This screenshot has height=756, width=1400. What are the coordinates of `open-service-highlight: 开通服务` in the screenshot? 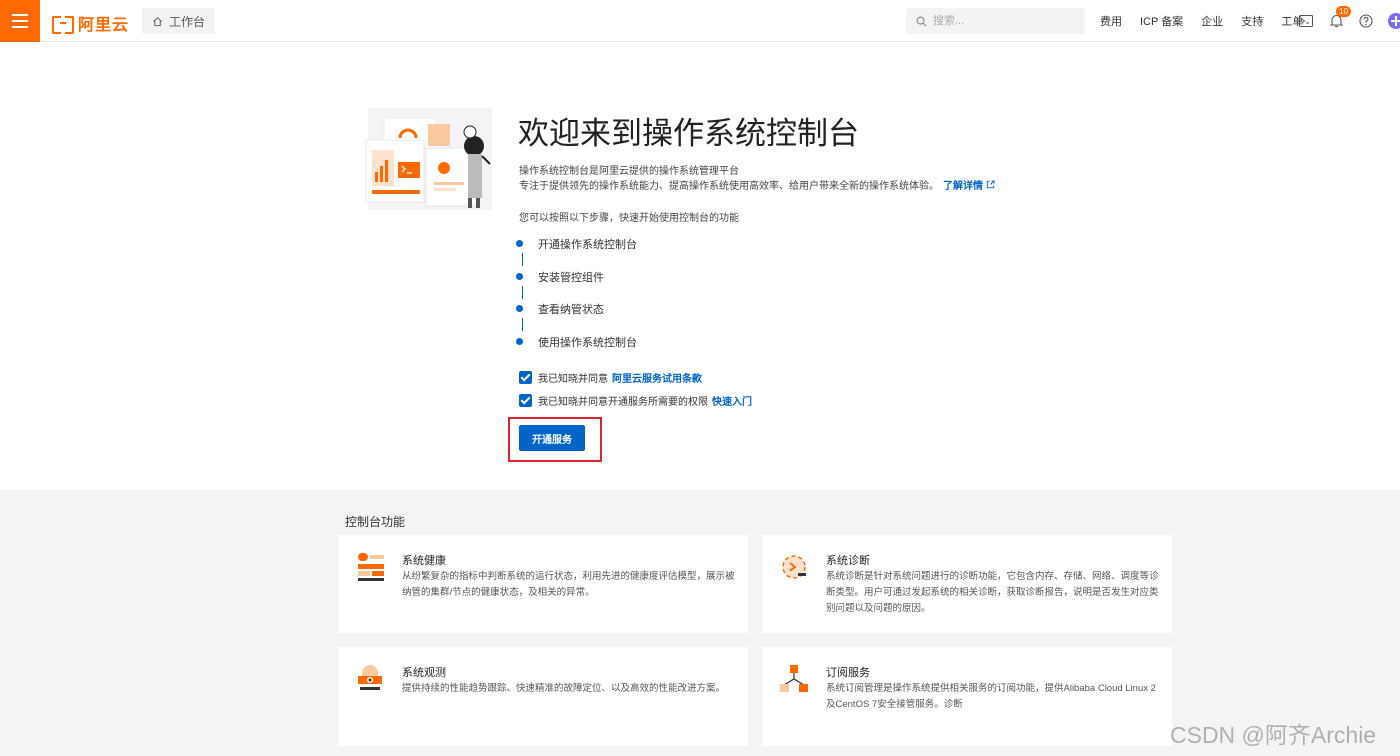 It's located at (555, 439).